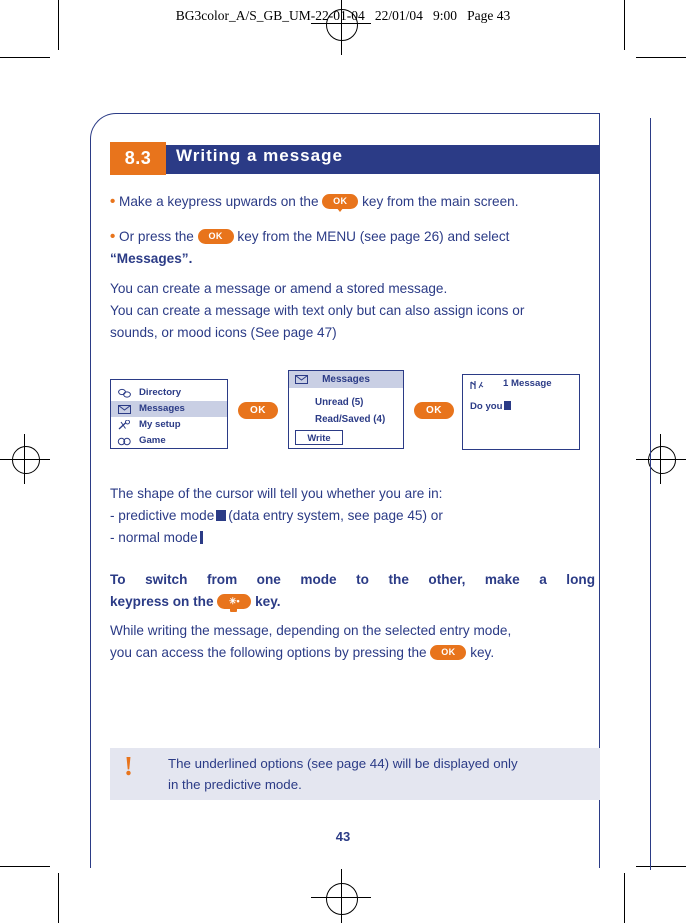 Image resolution: width=686 pixels, height=923 pixels. What do you see at coordinates (156, 236) in the screenshot?
I see `bullet-2-pre: Or press the` at bounding box center [156, 236].